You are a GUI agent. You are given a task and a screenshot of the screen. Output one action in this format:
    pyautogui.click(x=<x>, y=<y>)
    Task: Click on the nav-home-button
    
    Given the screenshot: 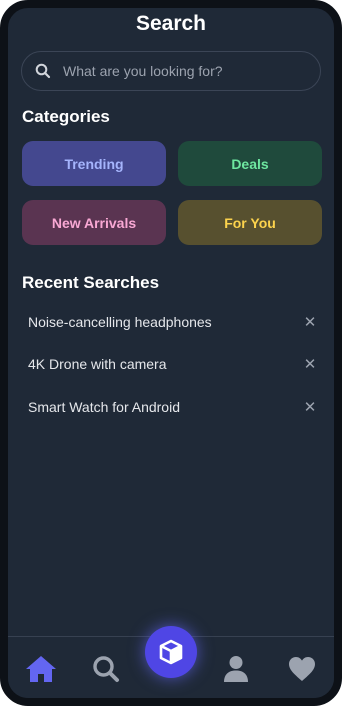 What is the action you would take?
    pyautogui.click(x=41, y=669)
    